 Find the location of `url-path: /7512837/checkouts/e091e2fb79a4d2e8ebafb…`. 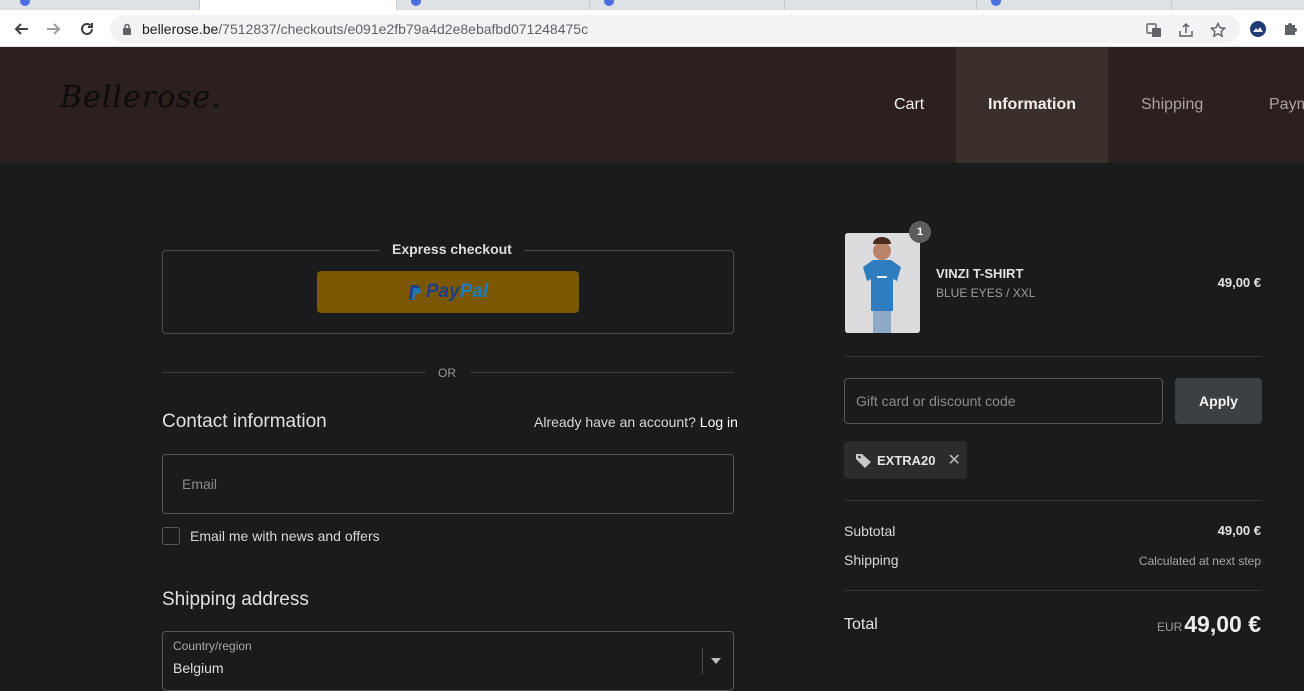

url-path: /7512837/checkouts/e091e2fb79a4d2e8ebafb… is located at coordinates (403, 29).